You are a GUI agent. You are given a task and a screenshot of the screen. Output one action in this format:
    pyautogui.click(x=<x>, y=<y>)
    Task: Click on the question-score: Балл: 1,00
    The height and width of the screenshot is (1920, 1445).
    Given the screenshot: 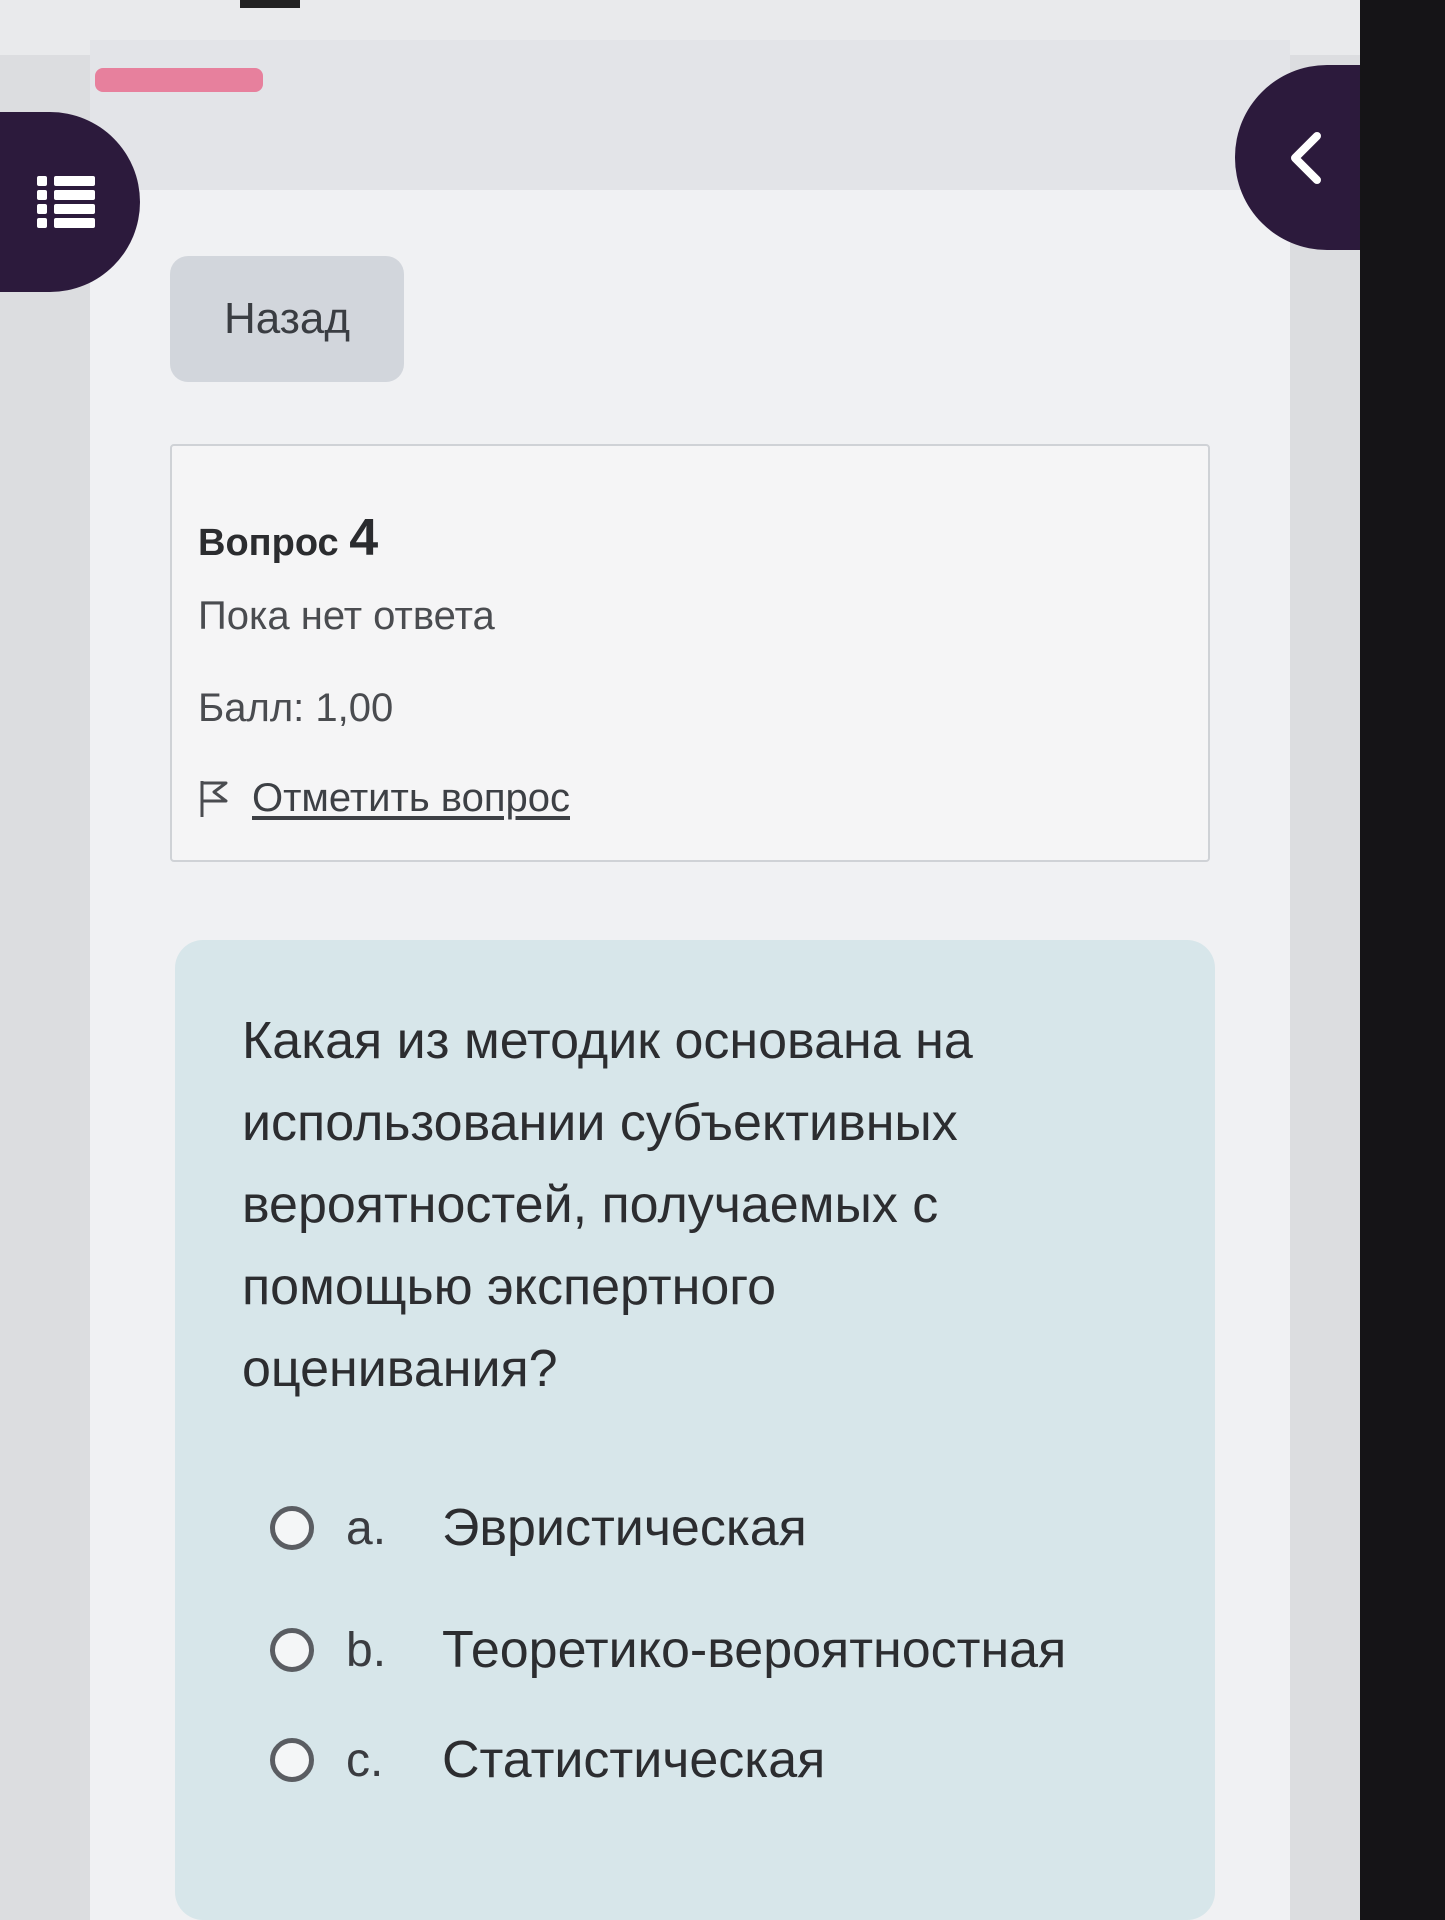 What is the action you would take?
    pyautogui.click(x=296, y=708)
    